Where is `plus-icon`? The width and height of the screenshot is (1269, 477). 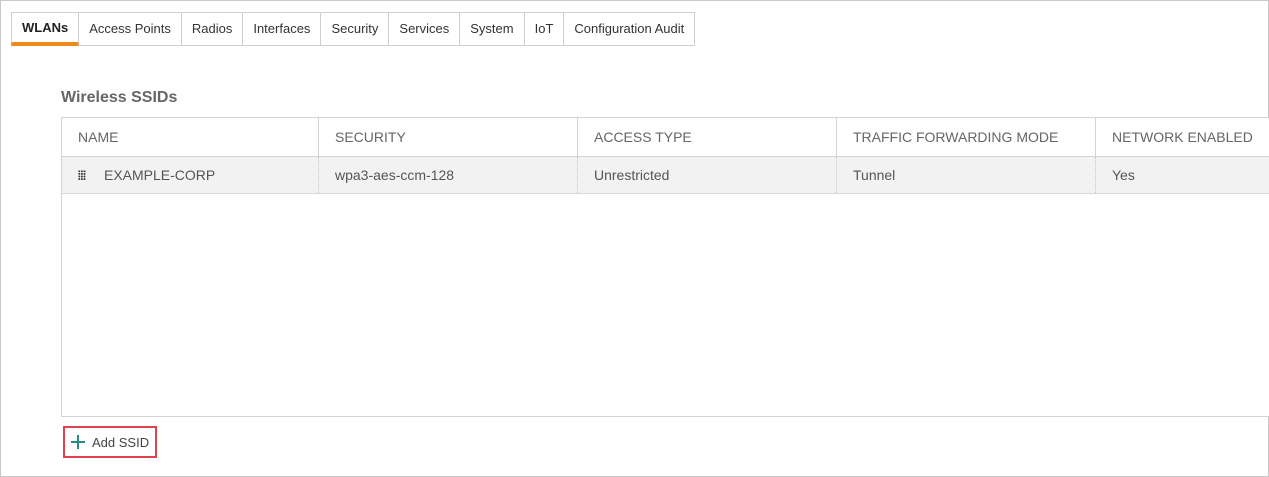 plus-icon is located at coordinates (78, 442).